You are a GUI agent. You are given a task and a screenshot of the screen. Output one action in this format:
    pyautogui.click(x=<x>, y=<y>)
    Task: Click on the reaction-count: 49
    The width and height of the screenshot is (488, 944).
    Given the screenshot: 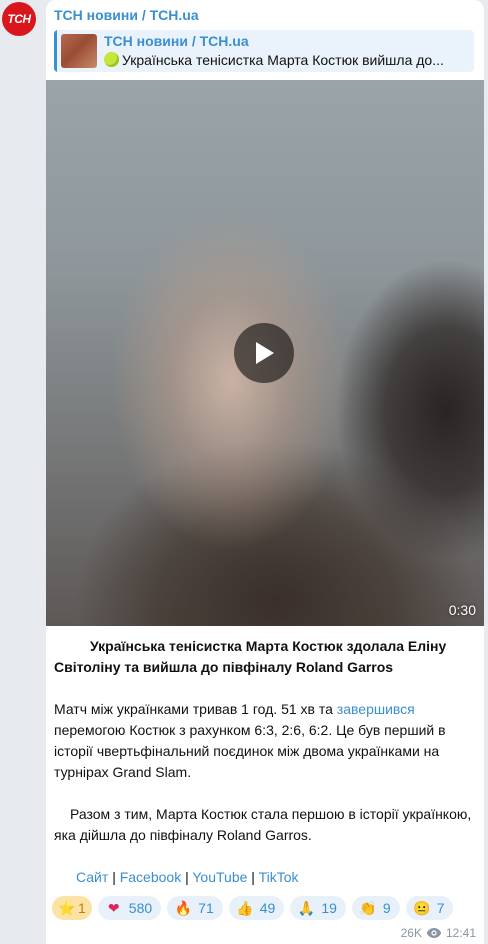 What is the action you would take?
    pyautogui.click(x=267, y=908)
    